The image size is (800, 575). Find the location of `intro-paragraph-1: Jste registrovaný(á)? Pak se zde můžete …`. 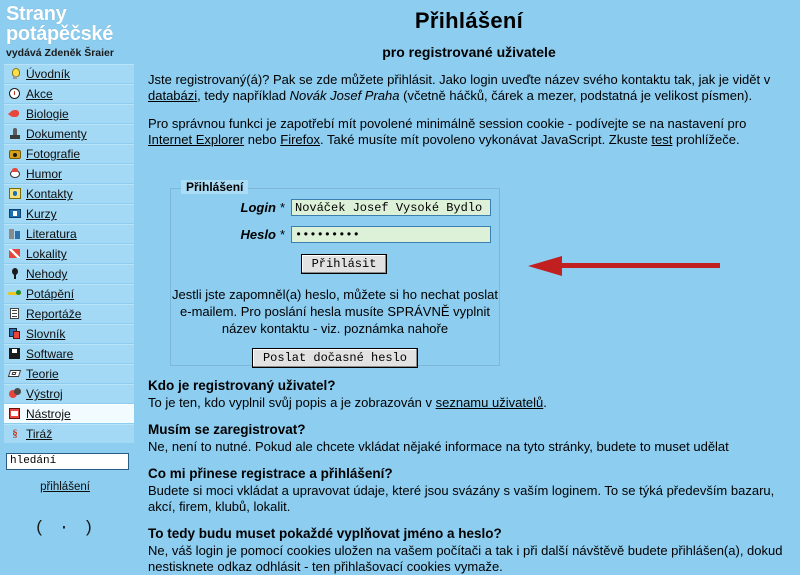

intro-paragraph-1: Jste registrovaný(á)? Pak se zde můžete … is located at coordinates (469, 88).